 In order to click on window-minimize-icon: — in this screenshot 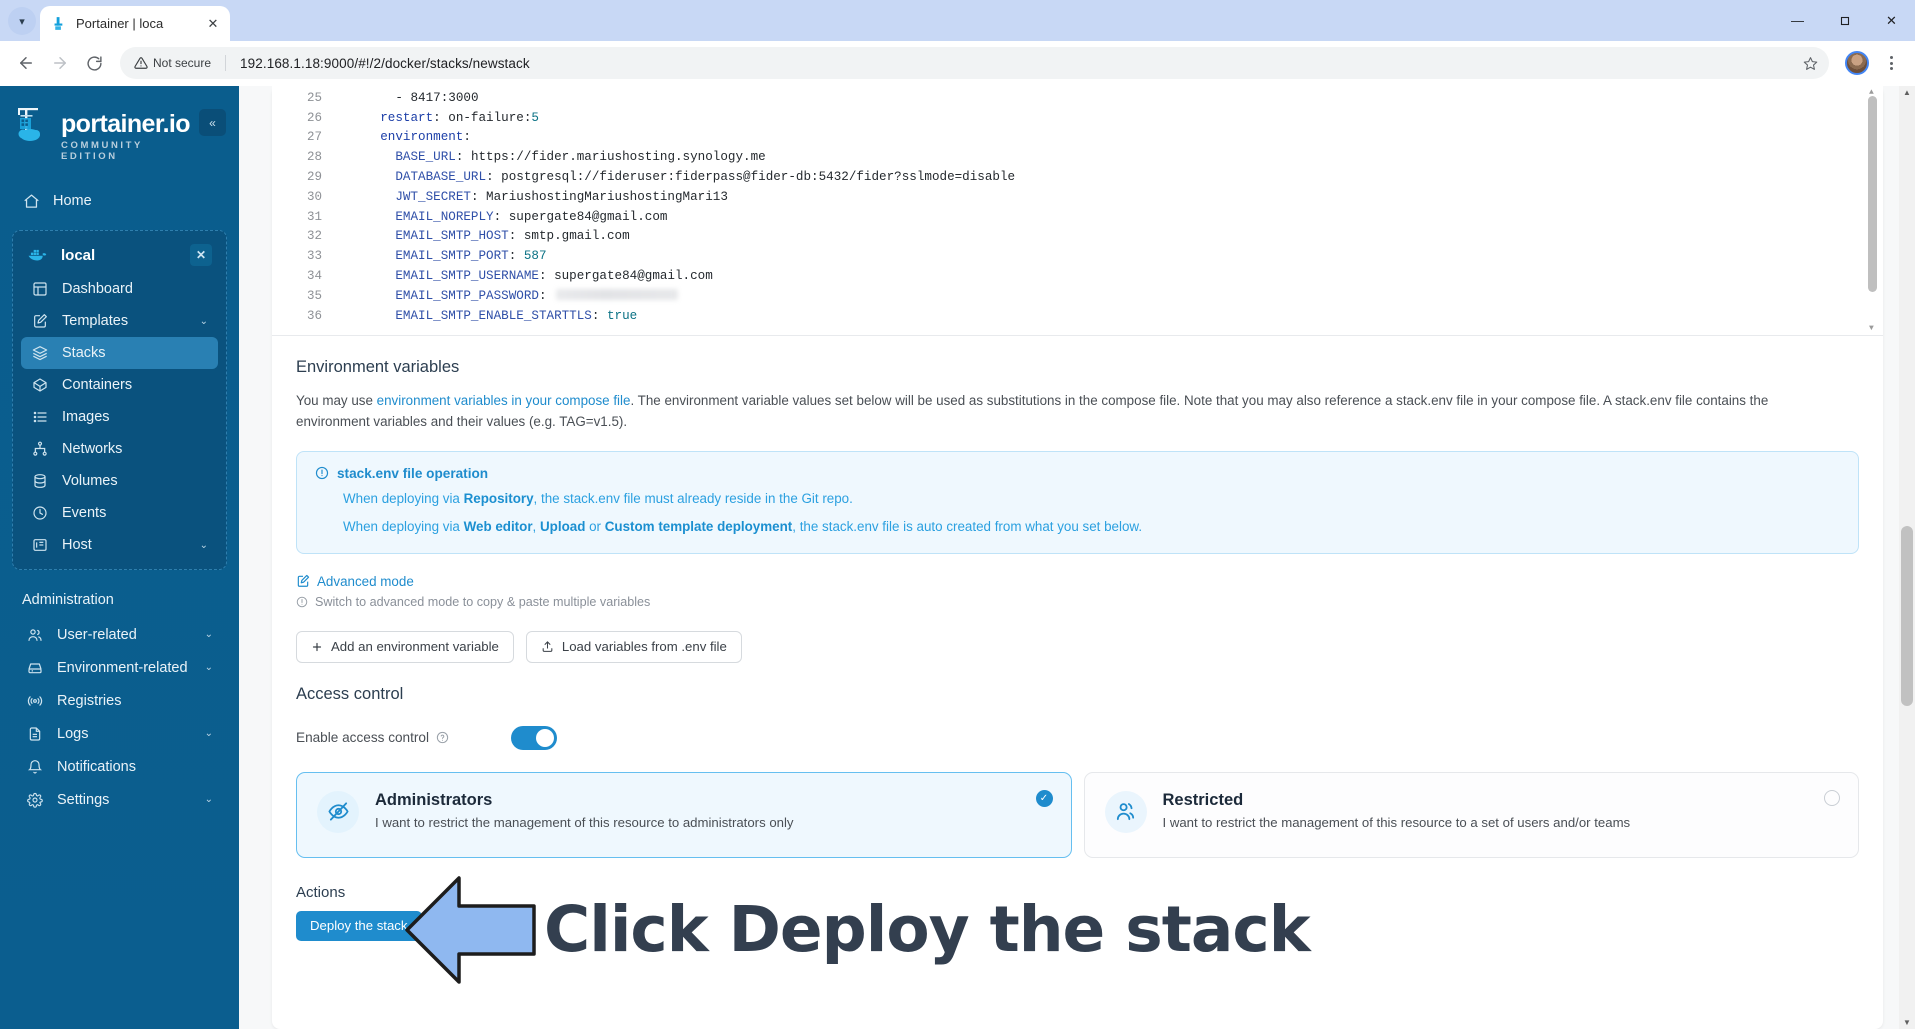, I will do `click(1797, 20)`.